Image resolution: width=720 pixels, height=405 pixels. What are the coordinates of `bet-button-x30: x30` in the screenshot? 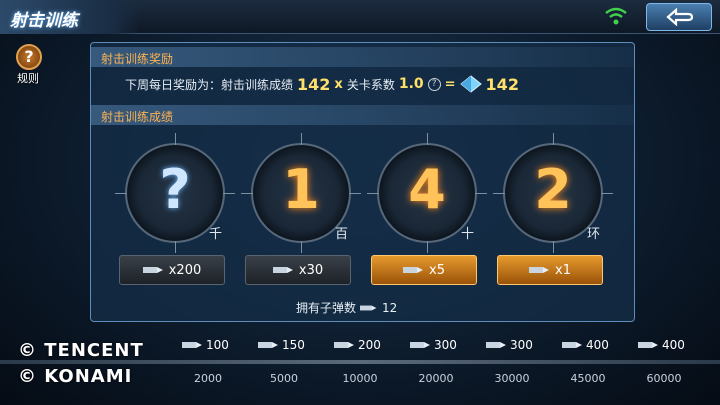 It's located at (298, 270).